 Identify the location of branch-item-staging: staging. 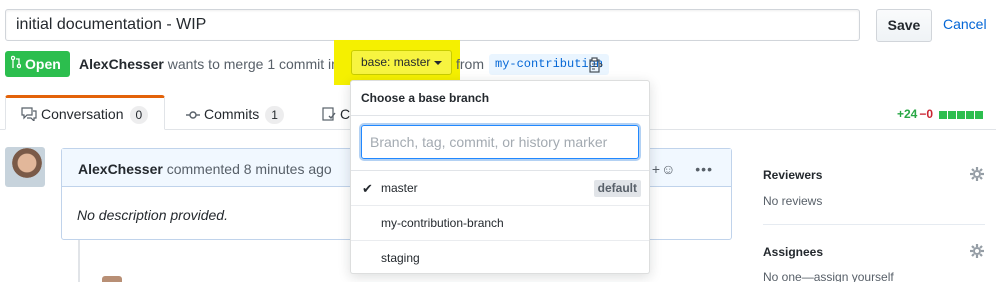
(500, 258).